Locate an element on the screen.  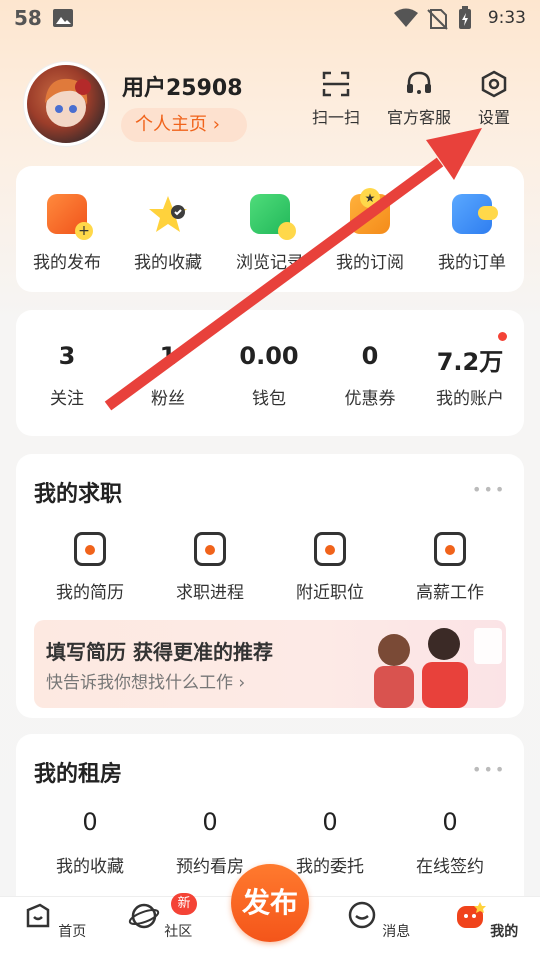
history-icon is located at coordinates (273, 217).